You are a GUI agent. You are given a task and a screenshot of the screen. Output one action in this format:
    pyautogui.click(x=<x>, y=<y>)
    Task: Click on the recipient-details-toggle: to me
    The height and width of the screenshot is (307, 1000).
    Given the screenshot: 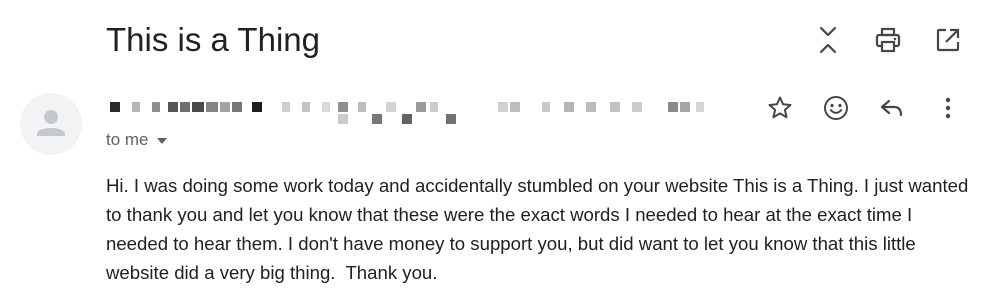 What is the action you would take?
    pyautogui.click(x=136, y=140)
    